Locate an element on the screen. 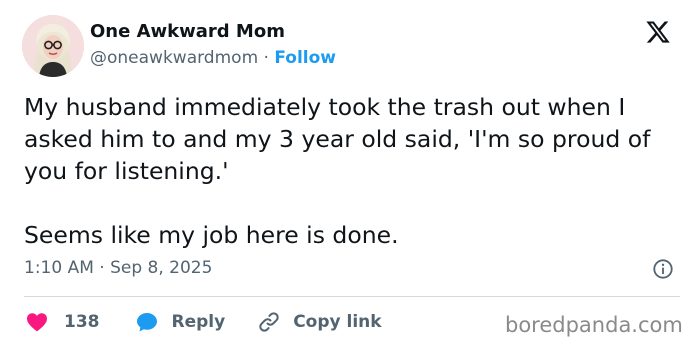 The image size is (700, 348). tweet-paragraph: Seems like my job here is done. is located at coordinates (211, 235).